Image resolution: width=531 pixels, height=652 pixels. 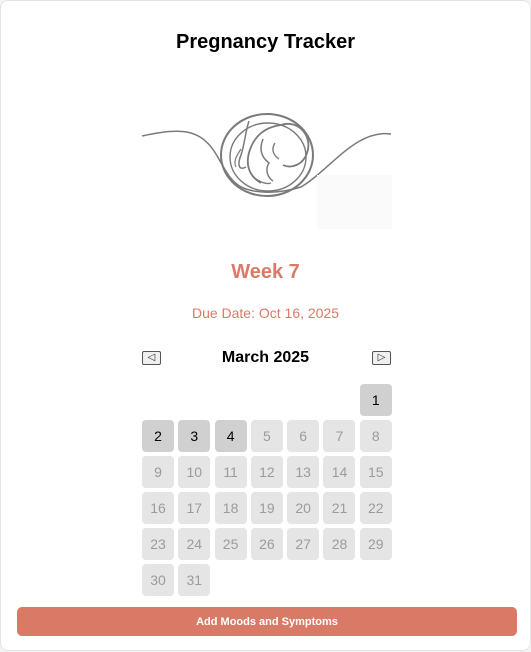 I want to click on next-month-button: ▷, so click(x=381, y=358).